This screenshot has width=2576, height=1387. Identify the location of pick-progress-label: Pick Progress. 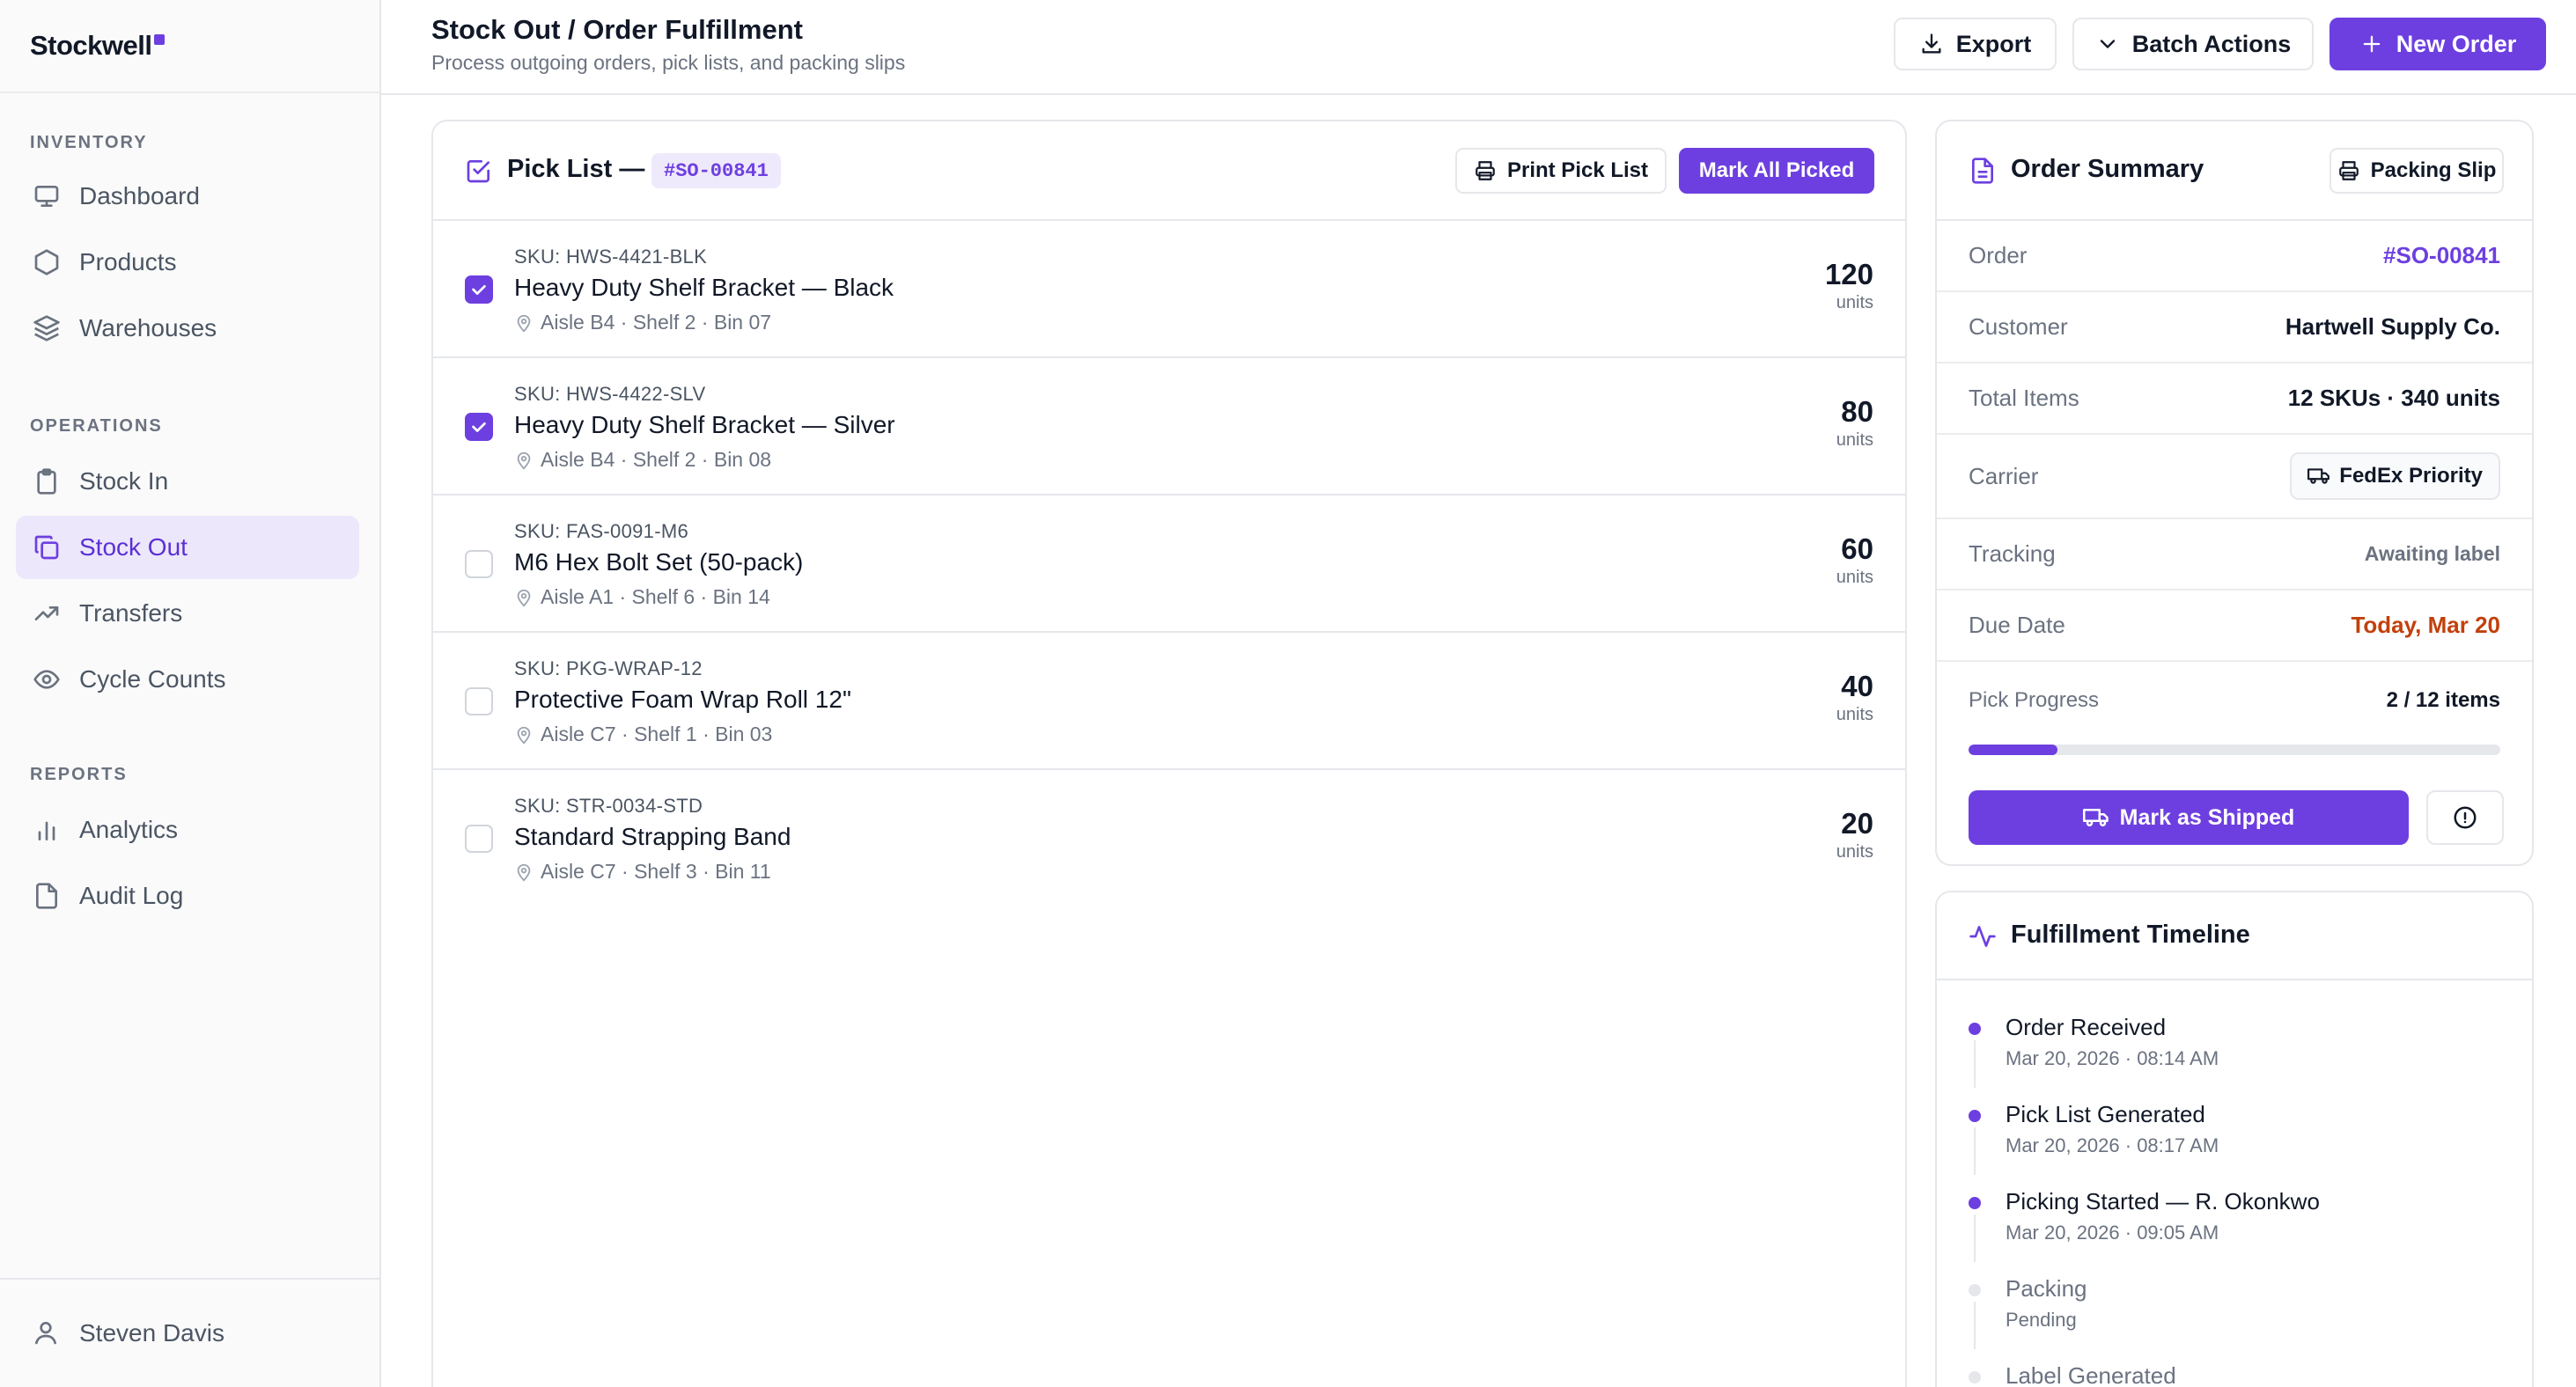
(2034, 700).